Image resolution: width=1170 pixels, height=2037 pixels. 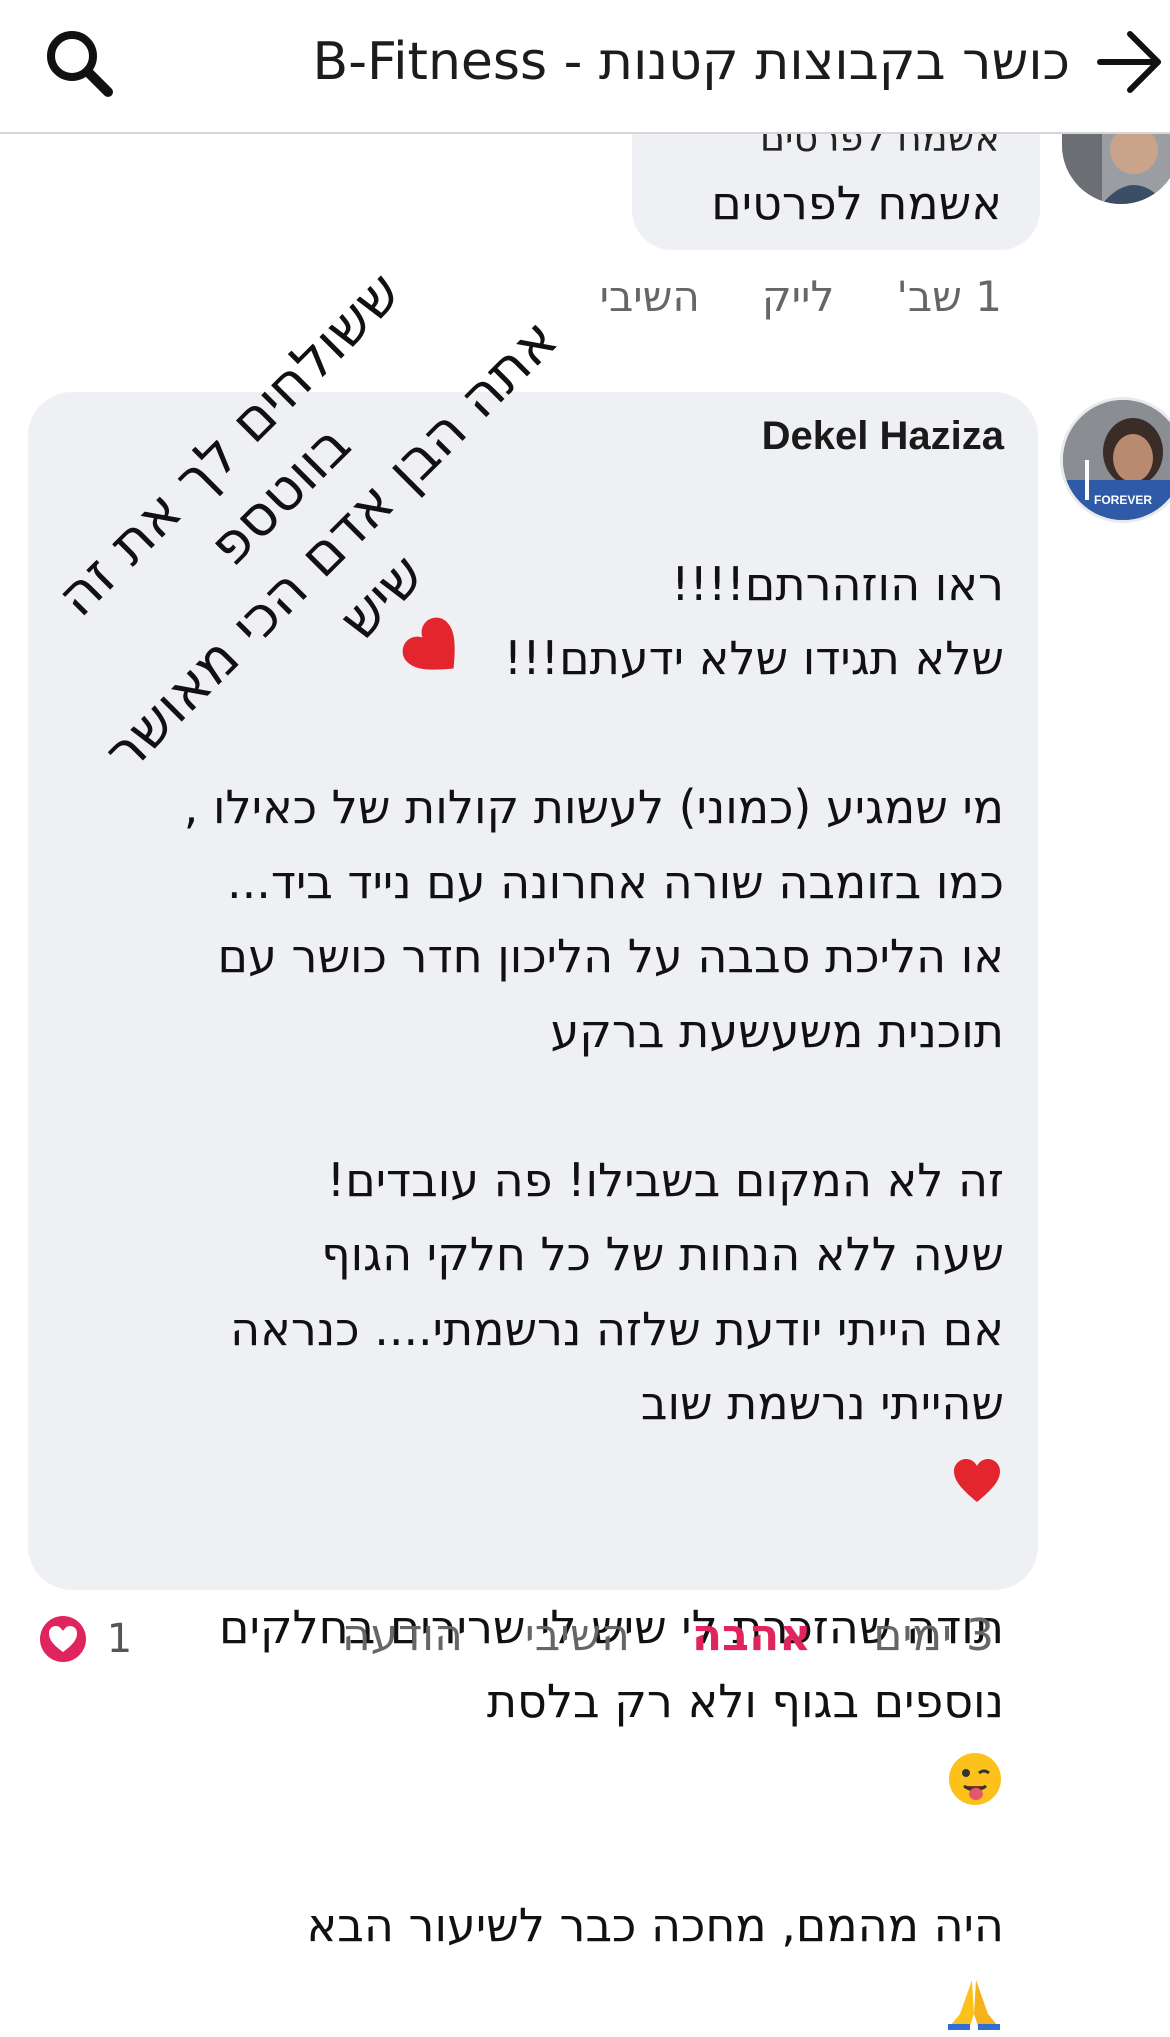 I want to click on comment-time: 3 ימים, so click(x=933, y=1635).